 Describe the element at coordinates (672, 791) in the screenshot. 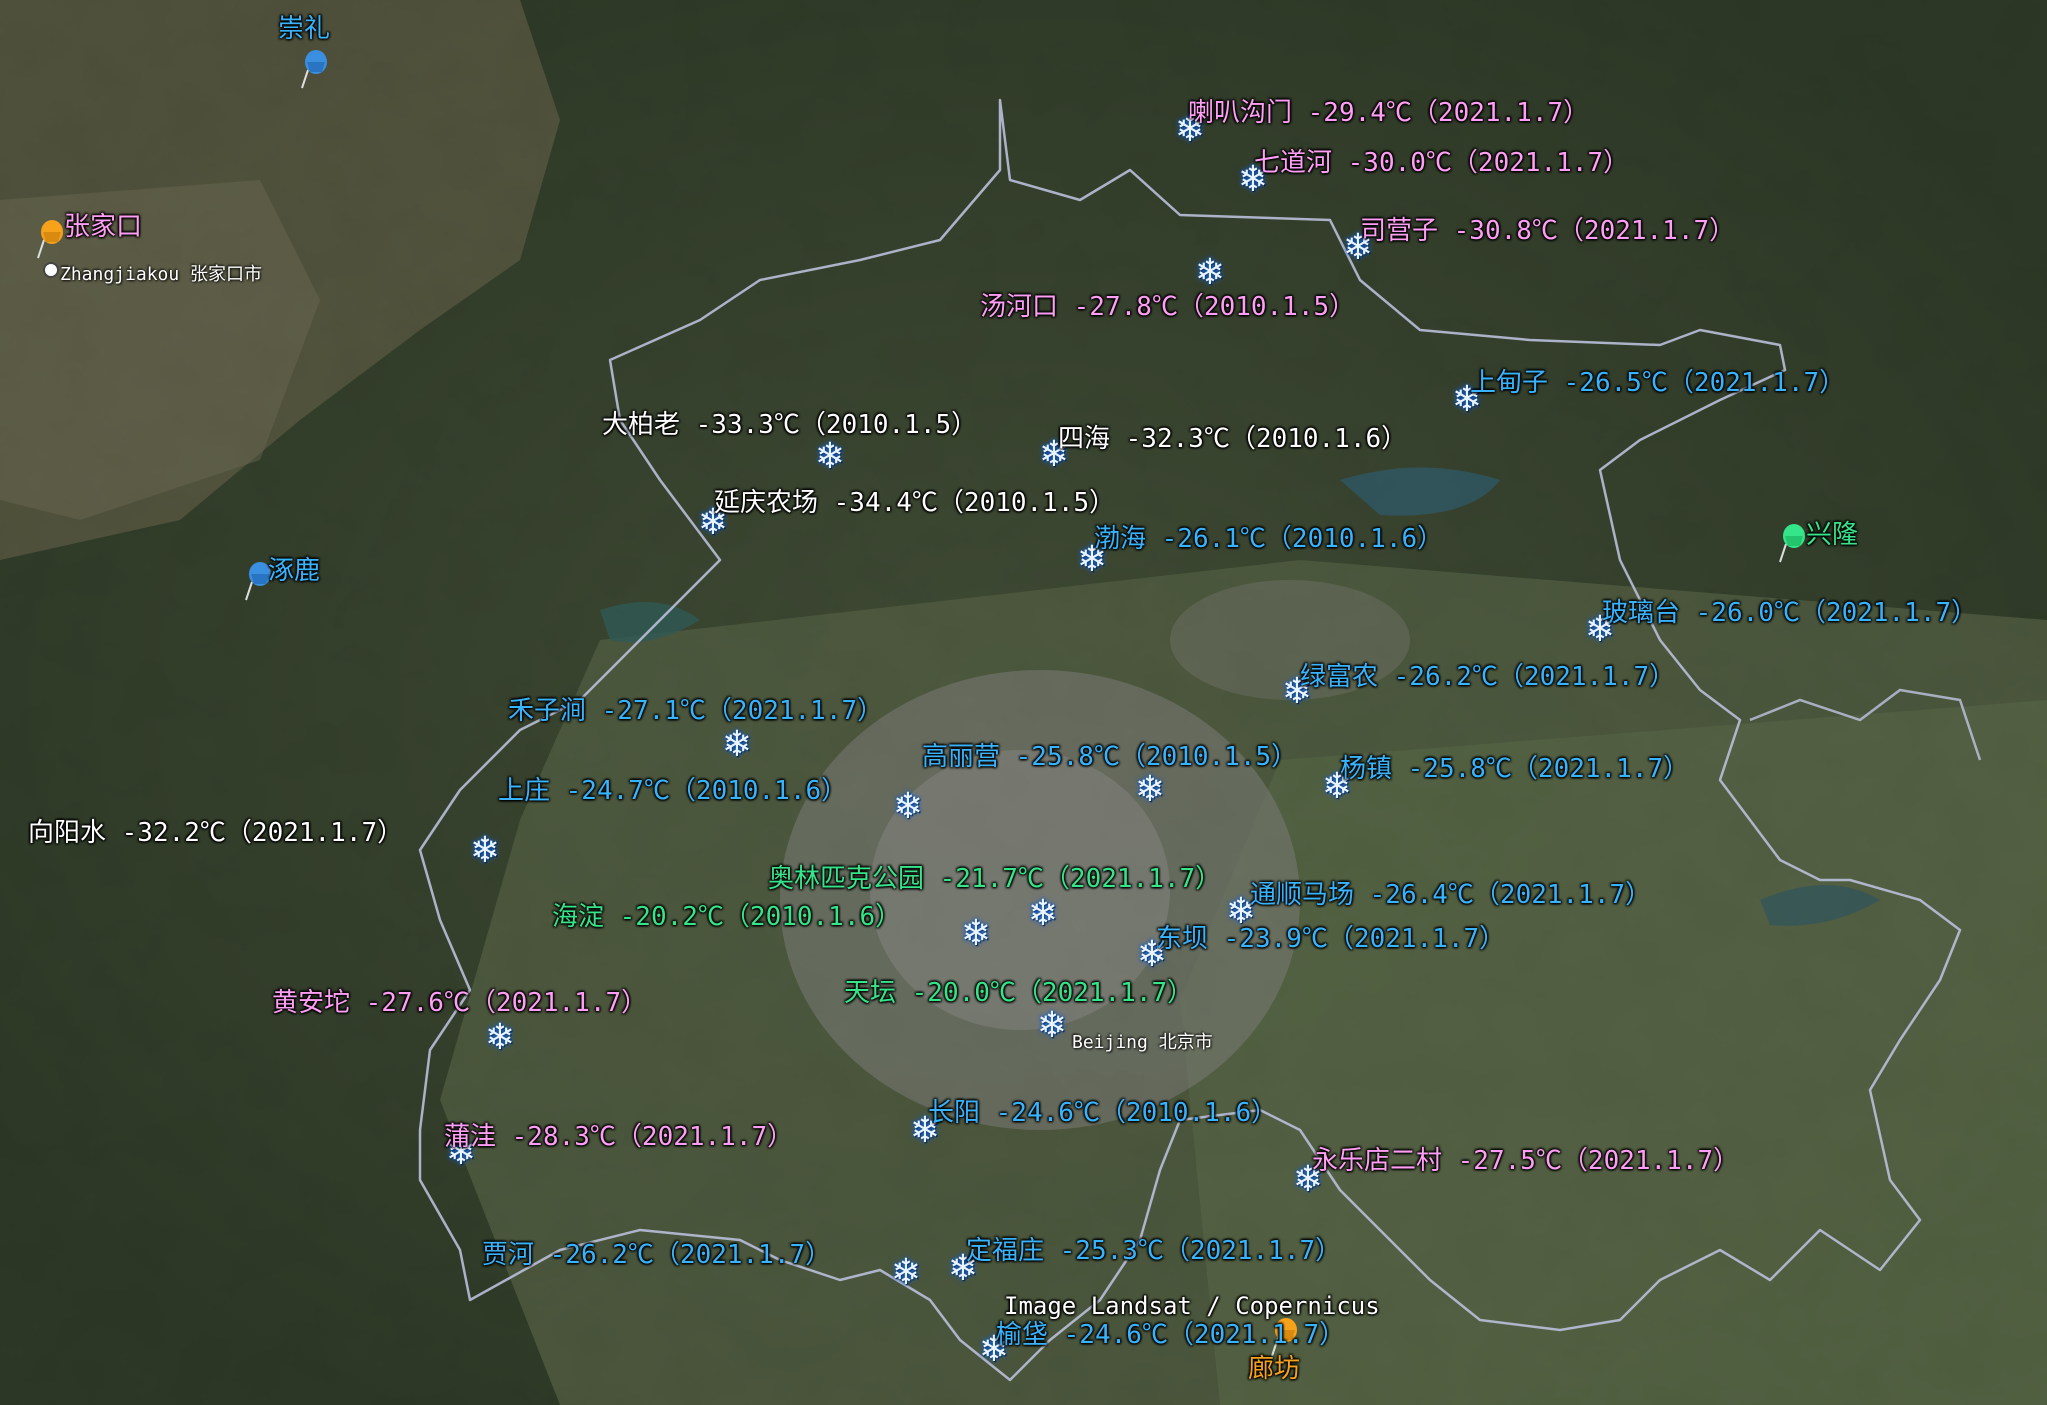

I see `station-label: 上庄 -24.7℃（2010.1.6）` at that location.